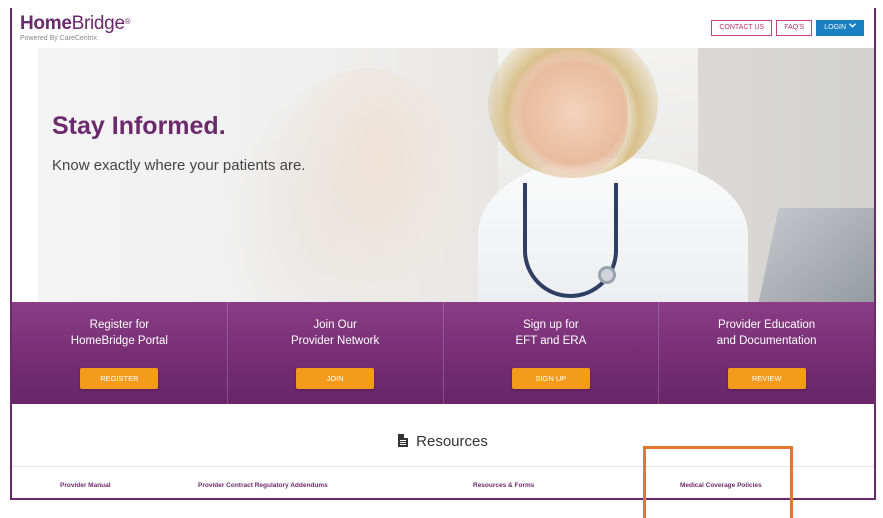 The width and height of the screenshot is (883, 518). Describe the element at coordinates (815, 255) in the screenshot. I see `hero-monitor` at that location.